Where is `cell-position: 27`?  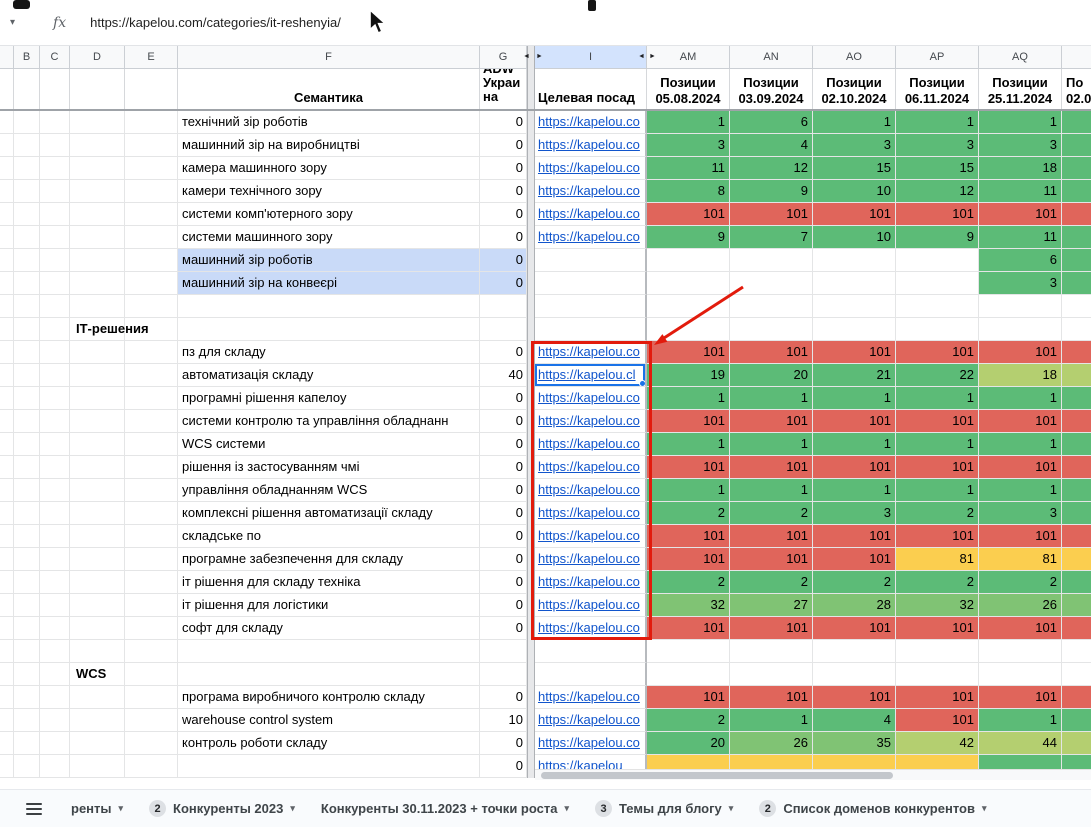
cell-position: 27 is located at coordinates (771, 605).